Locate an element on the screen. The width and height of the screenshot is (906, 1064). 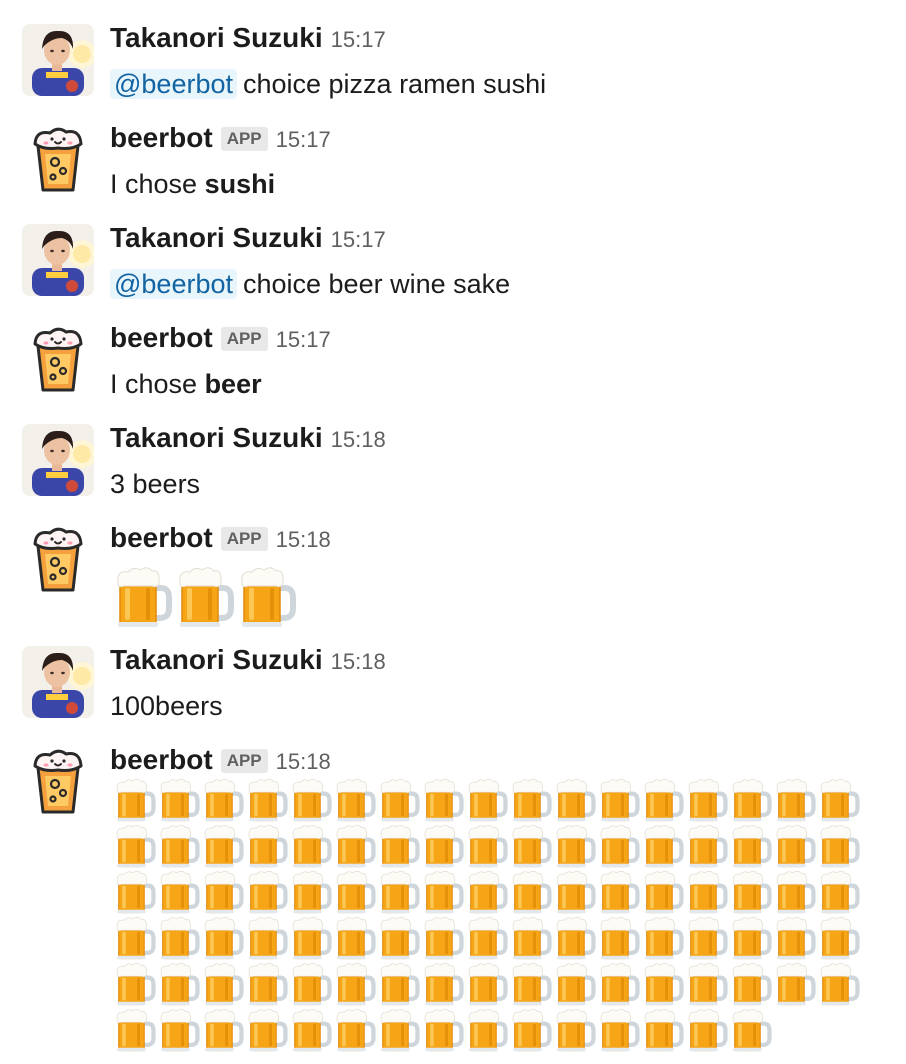
message: beerbot APP 15:17 I chose beer is located at coordinates (453, 350).